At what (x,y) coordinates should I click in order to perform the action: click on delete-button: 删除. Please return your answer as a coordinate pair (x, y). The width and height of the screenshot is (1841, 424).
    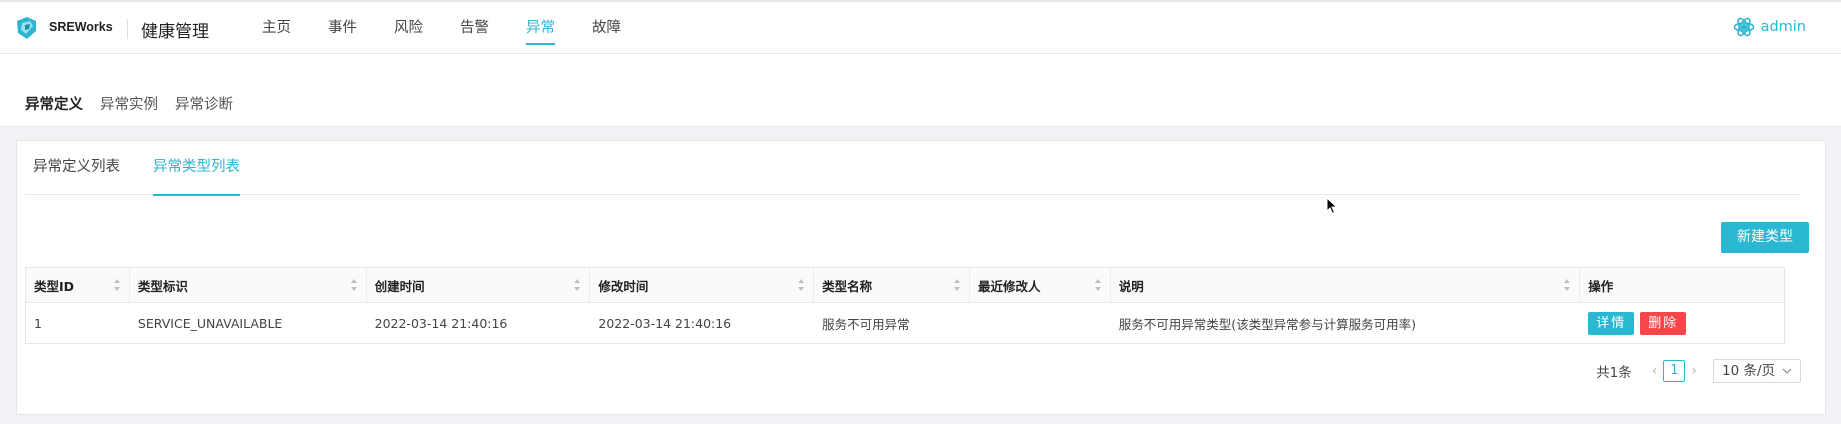
    Looking at the image, I should click on (1663, 323).